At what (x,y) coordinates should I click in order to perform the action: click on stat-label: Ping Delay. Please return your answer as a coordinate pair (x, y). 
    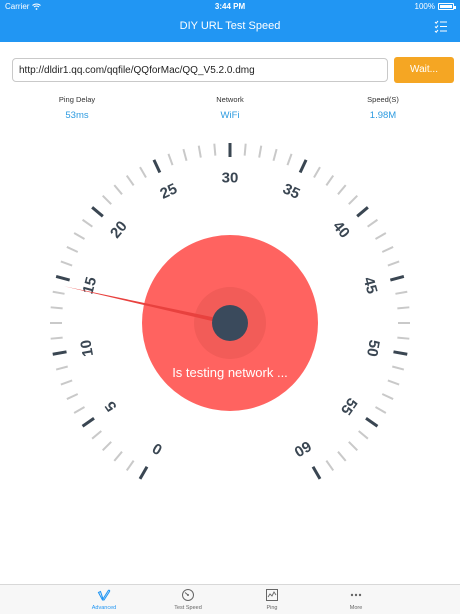
    Looking at the image, I should click on (77, 99).